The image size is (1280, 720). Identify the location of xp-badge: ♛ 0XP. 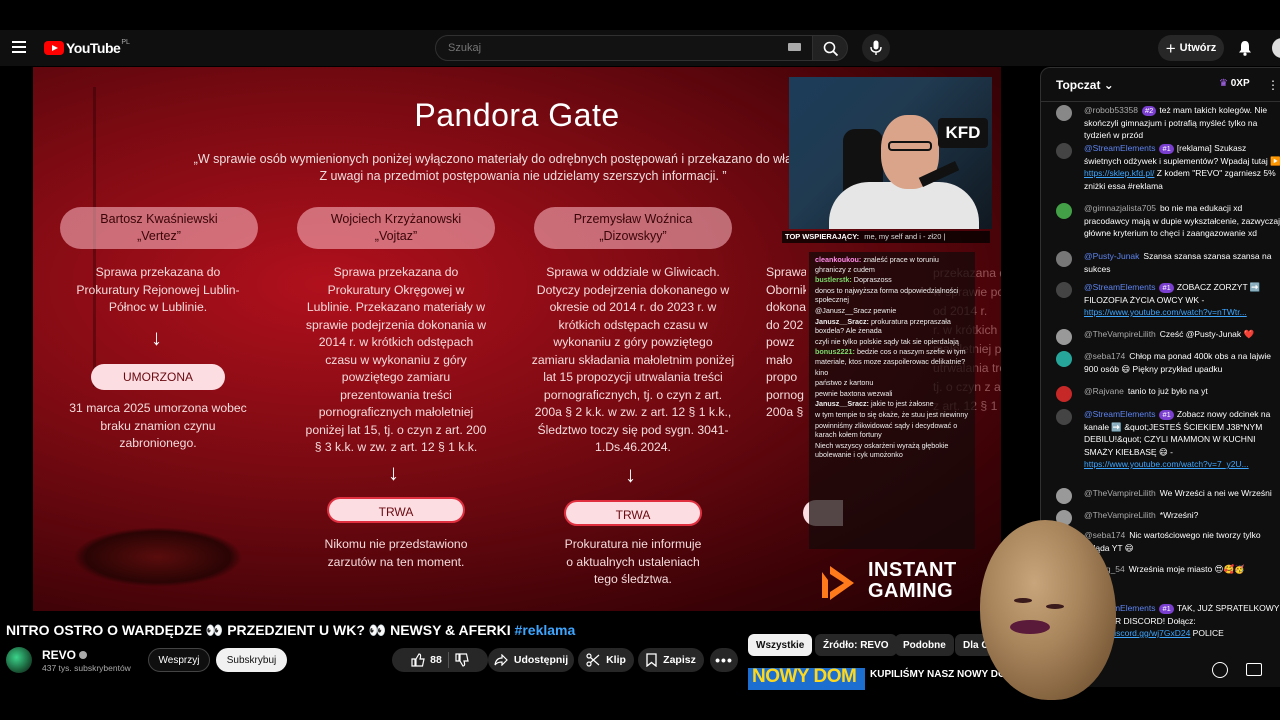
(1234, 83).